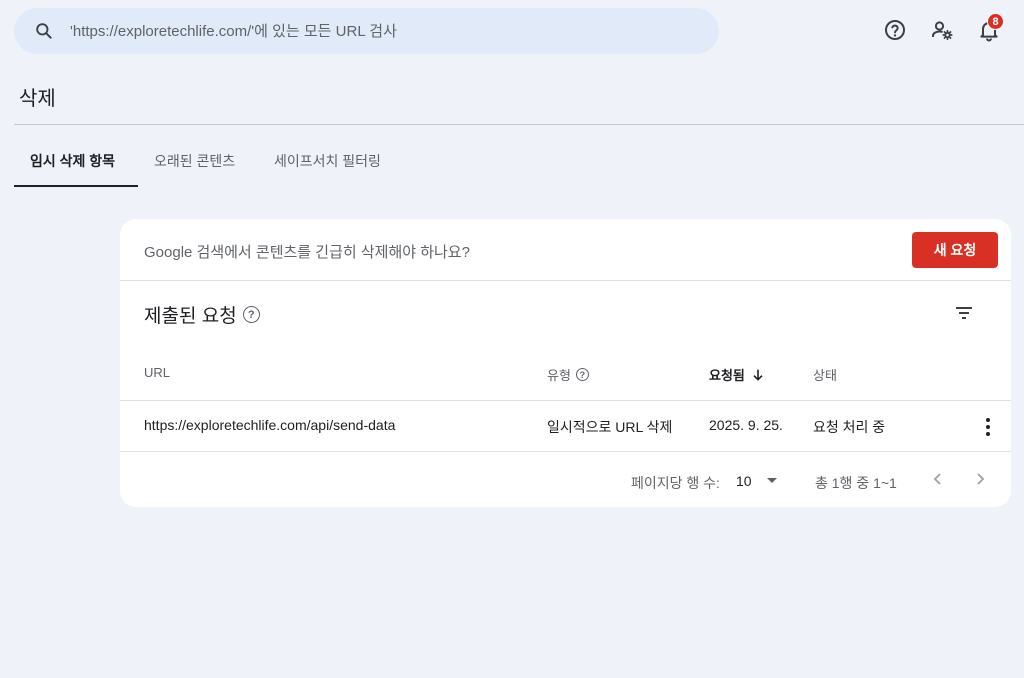 This screenshot has height=678, width=1024. I want to click on column-header-type: 유형 ?, so click(568, 374).